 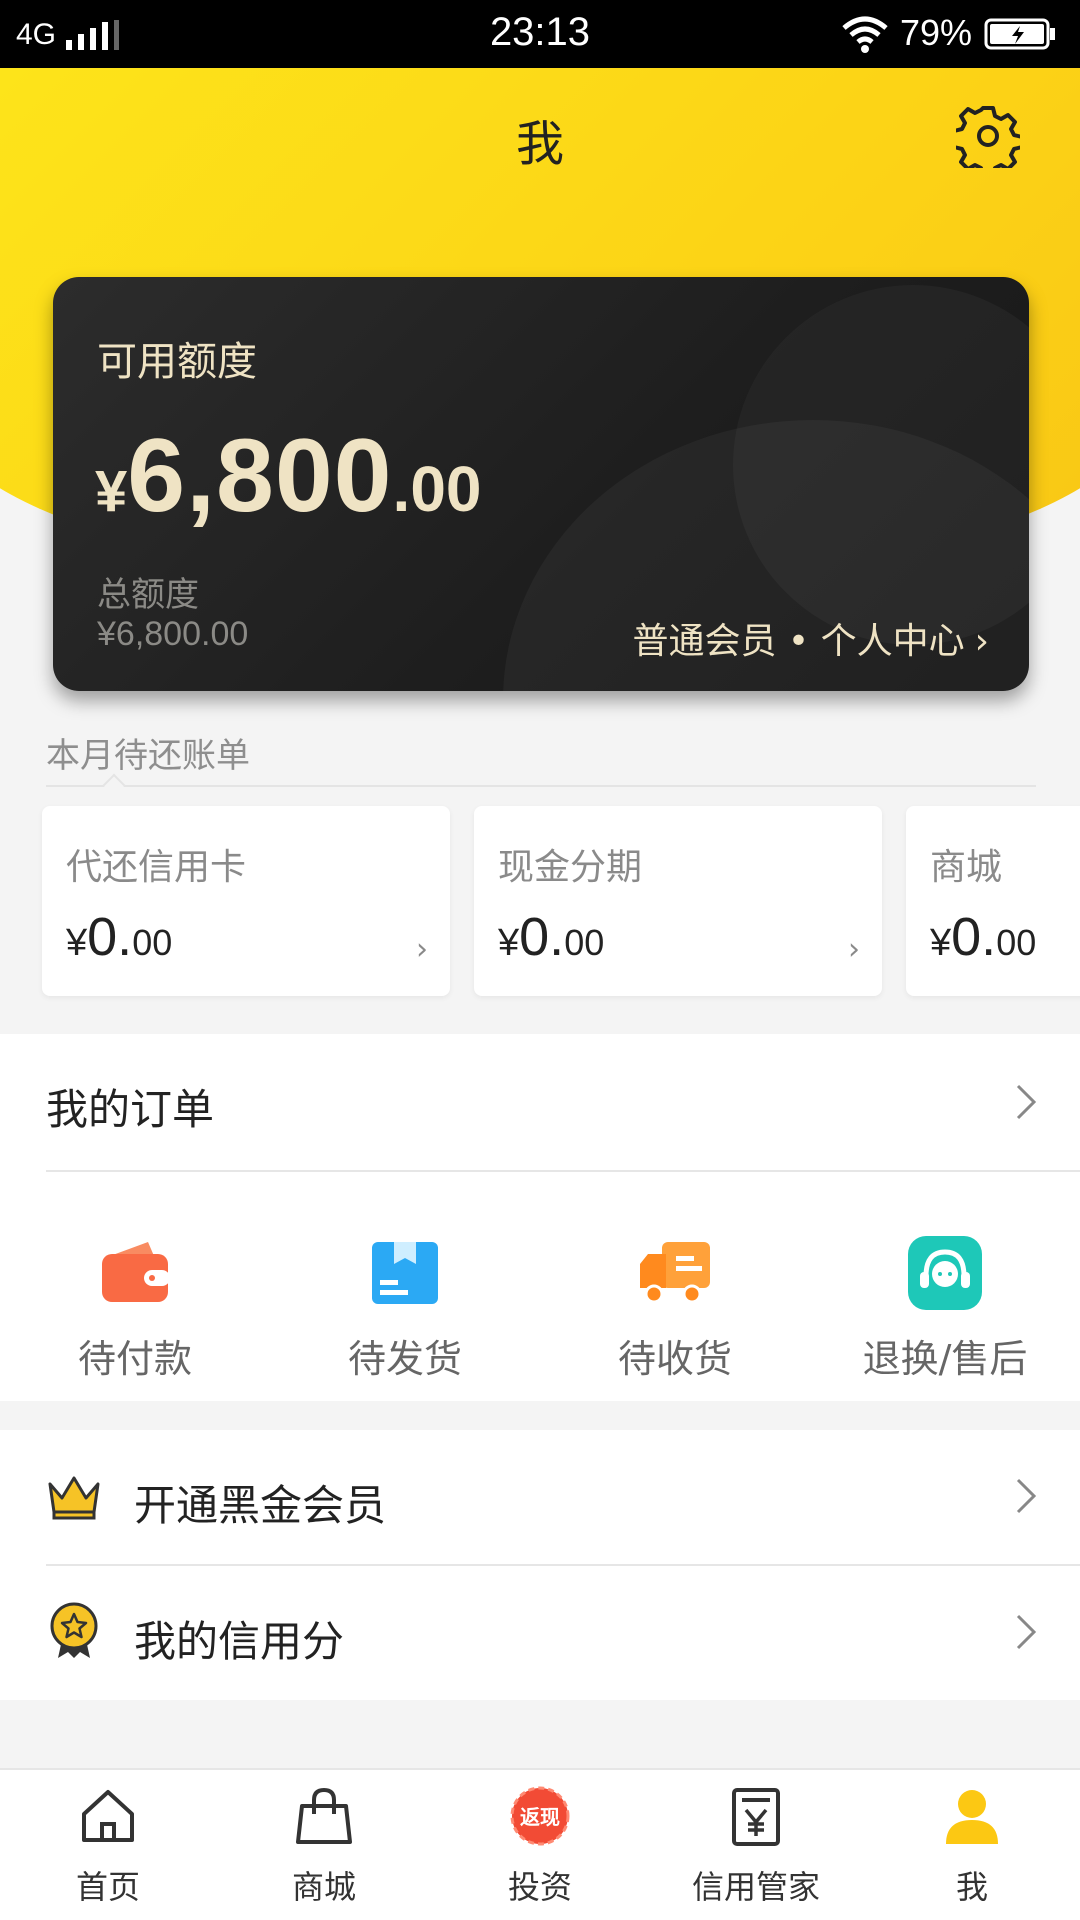 What do you see at coordinates (107, 1887) in the screenshot?
I see `tab-label: 首页` at bounding box center [107, 1887].